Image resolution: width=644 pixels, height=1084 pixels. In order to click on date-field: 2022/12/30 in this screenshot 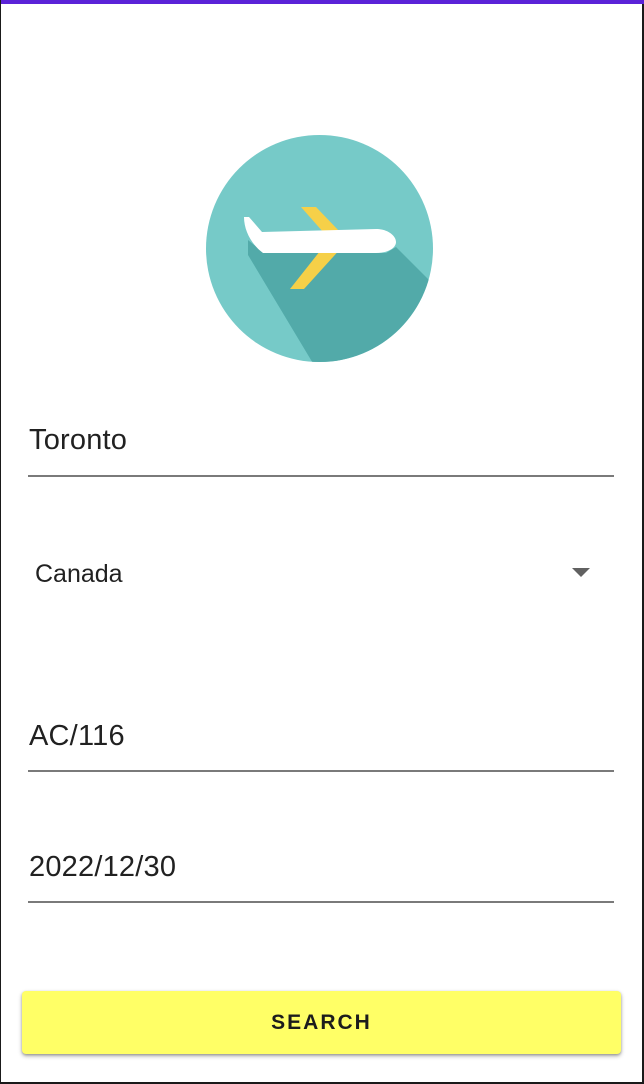, I will do `click(321, 869)`.